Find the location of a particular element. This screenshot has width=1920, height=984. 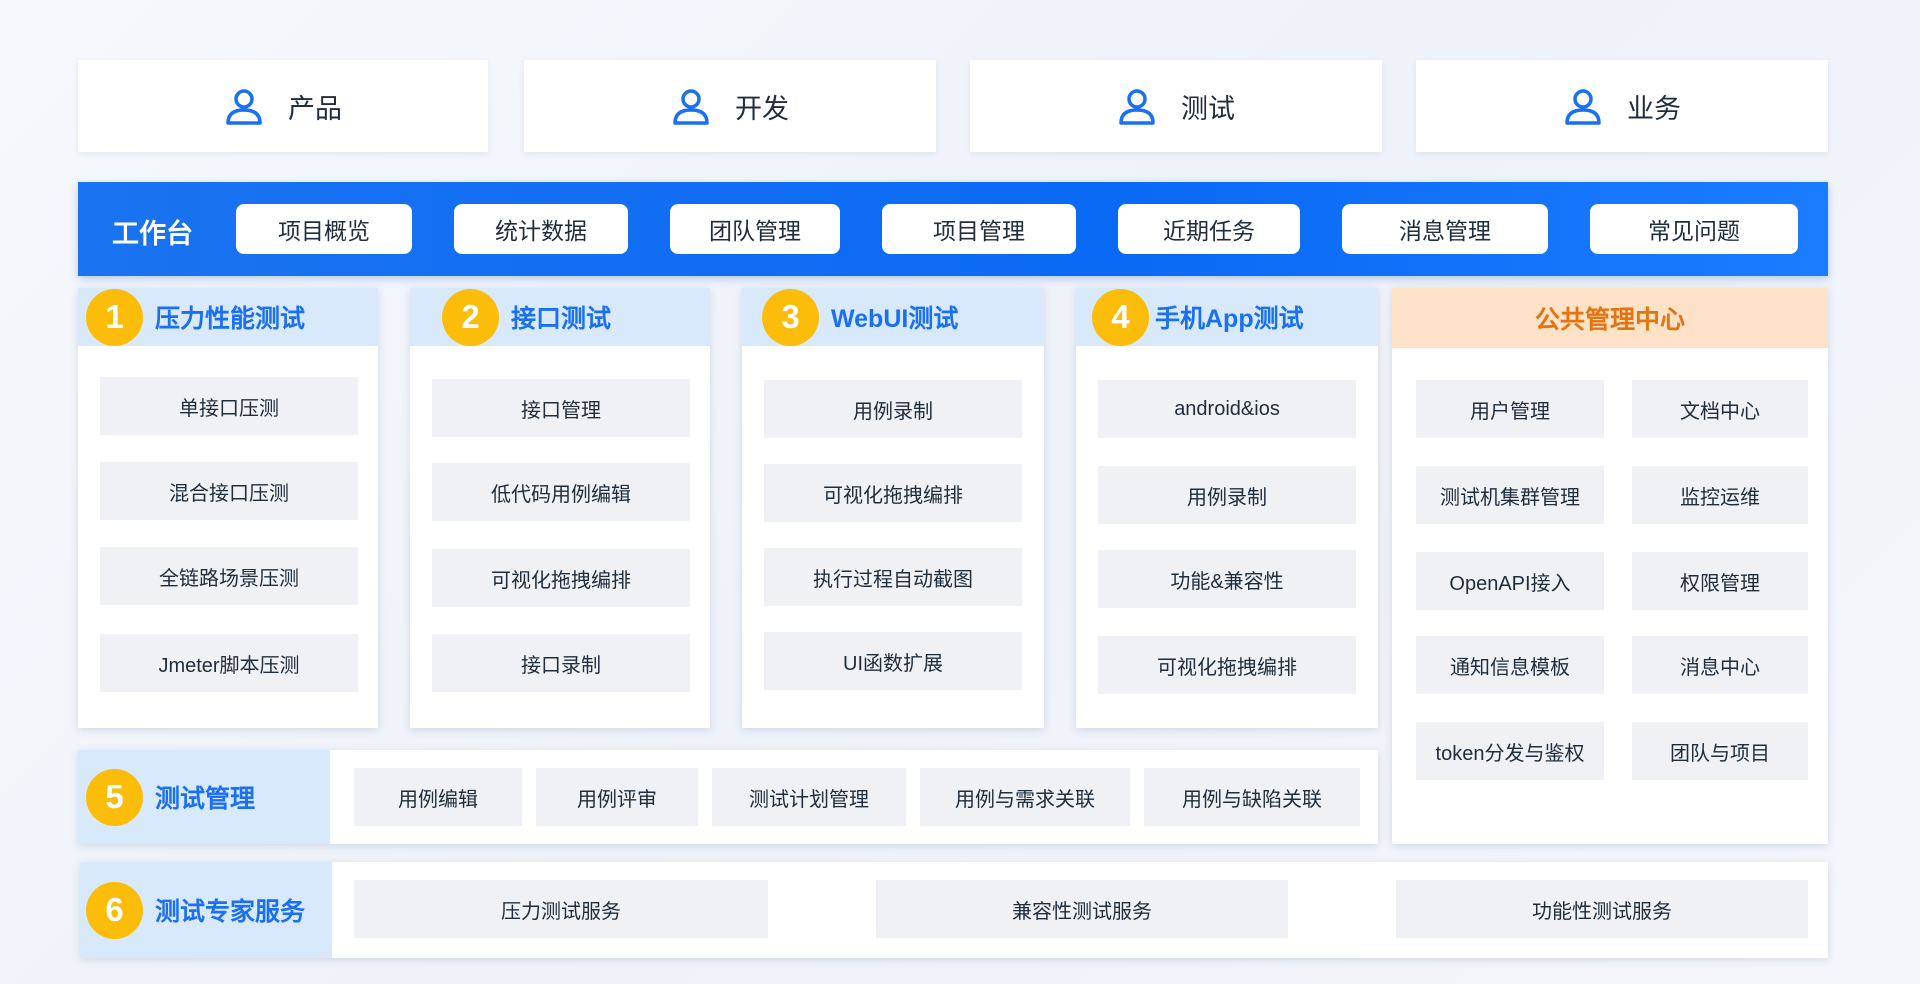

public-center-item: OpenAPI接入 is located at coordinates (1510, 581).